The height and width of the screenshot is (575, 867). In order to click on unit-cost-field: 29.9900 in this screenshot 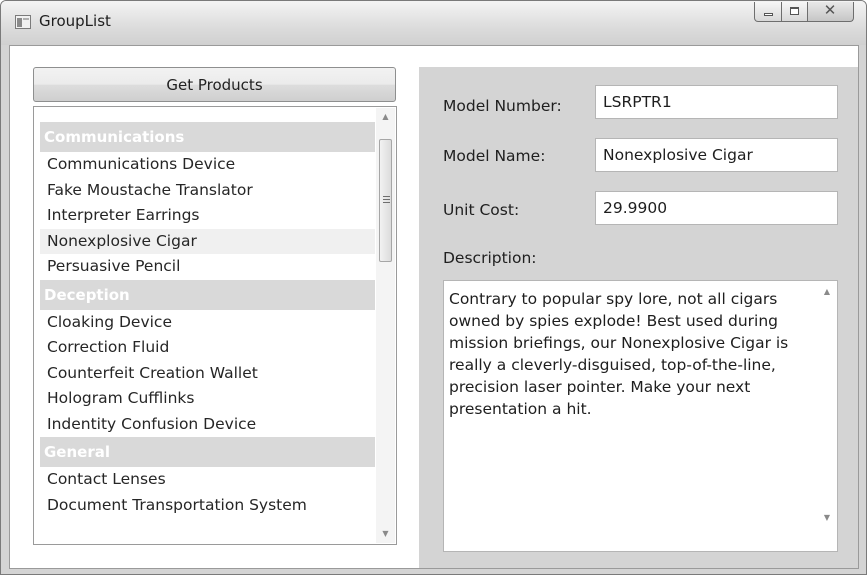, I will do `click(716, 208)`.